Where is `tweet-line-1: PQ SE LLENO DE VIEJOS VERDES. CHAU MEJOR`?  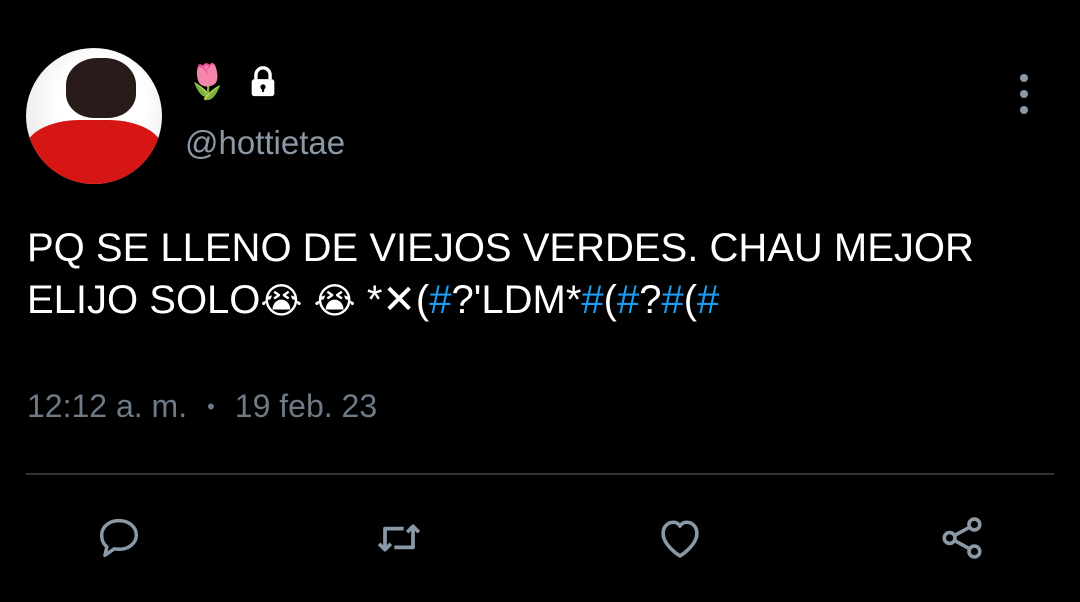 tweet-line-1: PQ SE LLENO DE VIEJOS VERDES. CHAU MEJOR is located at coordinates (500, 248).